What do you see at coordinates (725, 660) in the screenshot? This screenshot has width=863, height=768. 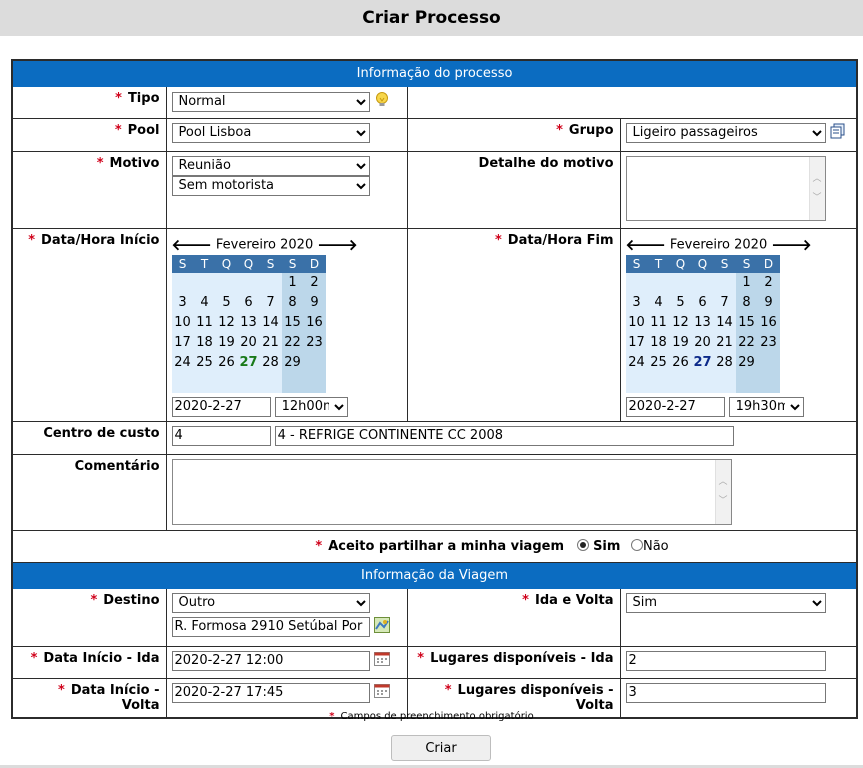 I see `lugares-ida-input` at bounding box center [725, 660].